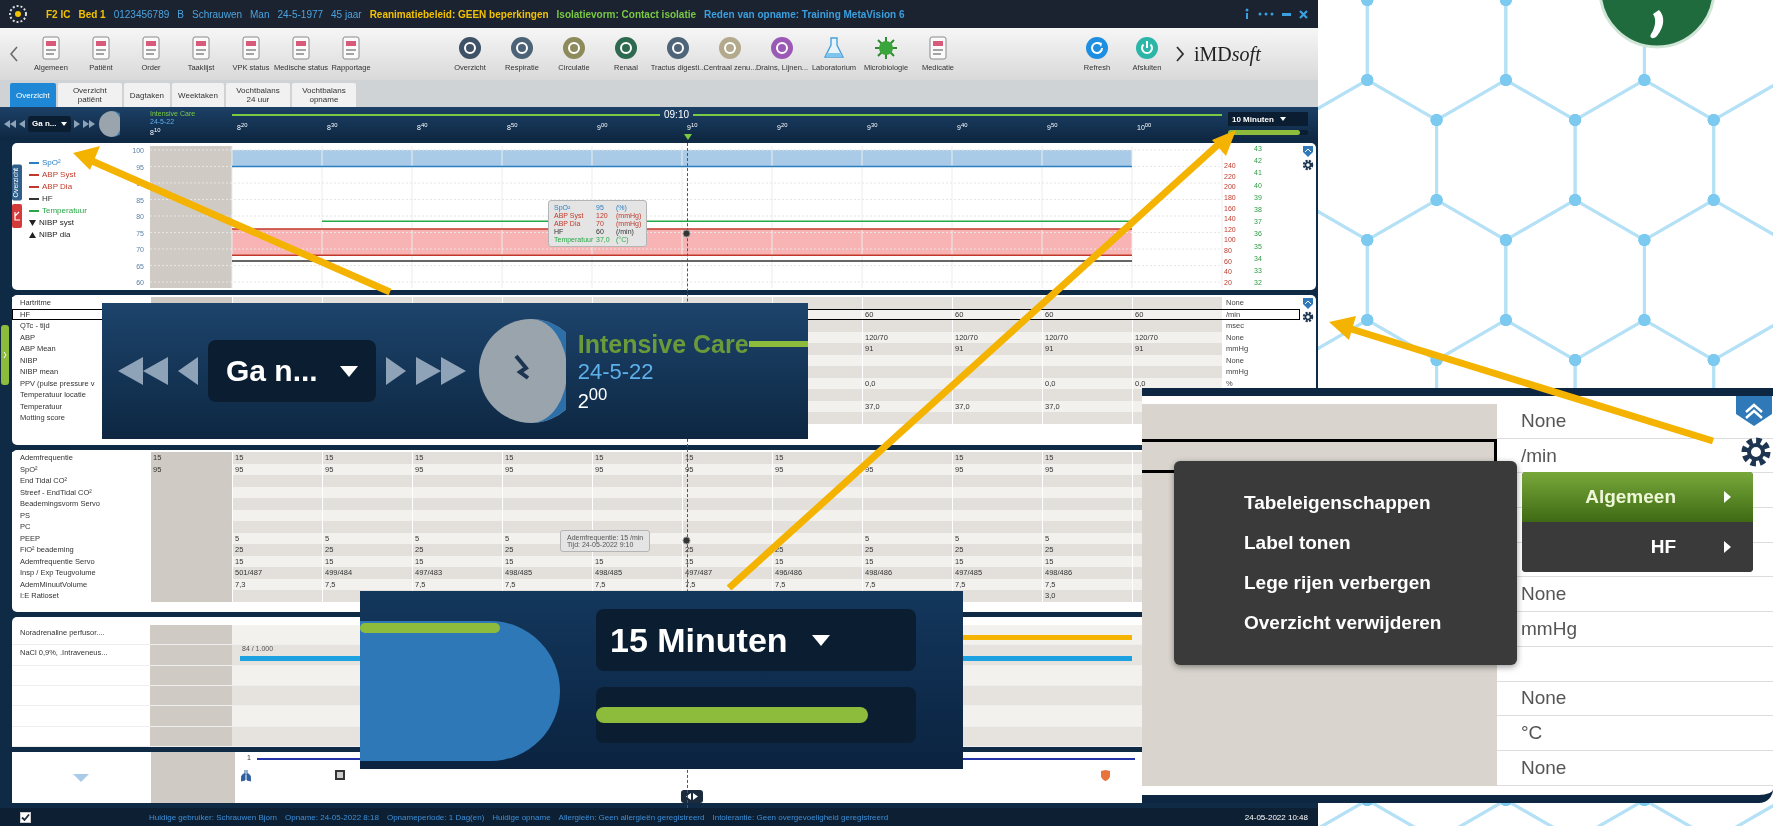  I want to click on minimize-icon, so click(1286, 14).